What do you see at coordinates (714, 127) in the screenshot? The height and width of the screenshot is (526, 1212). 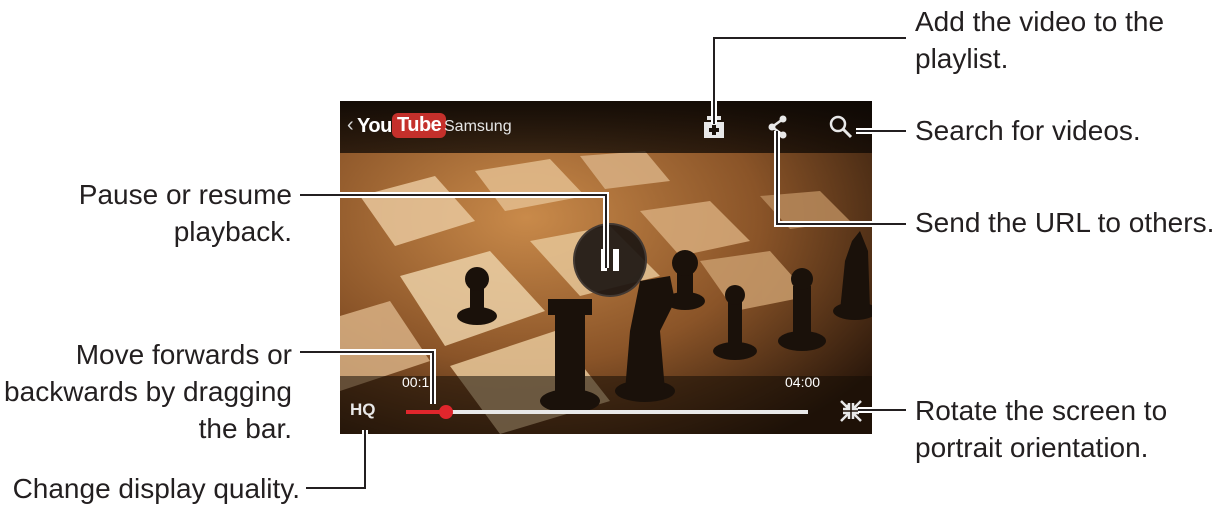 I see `add-to-playlist-icon` at bounding box center [714, 127].